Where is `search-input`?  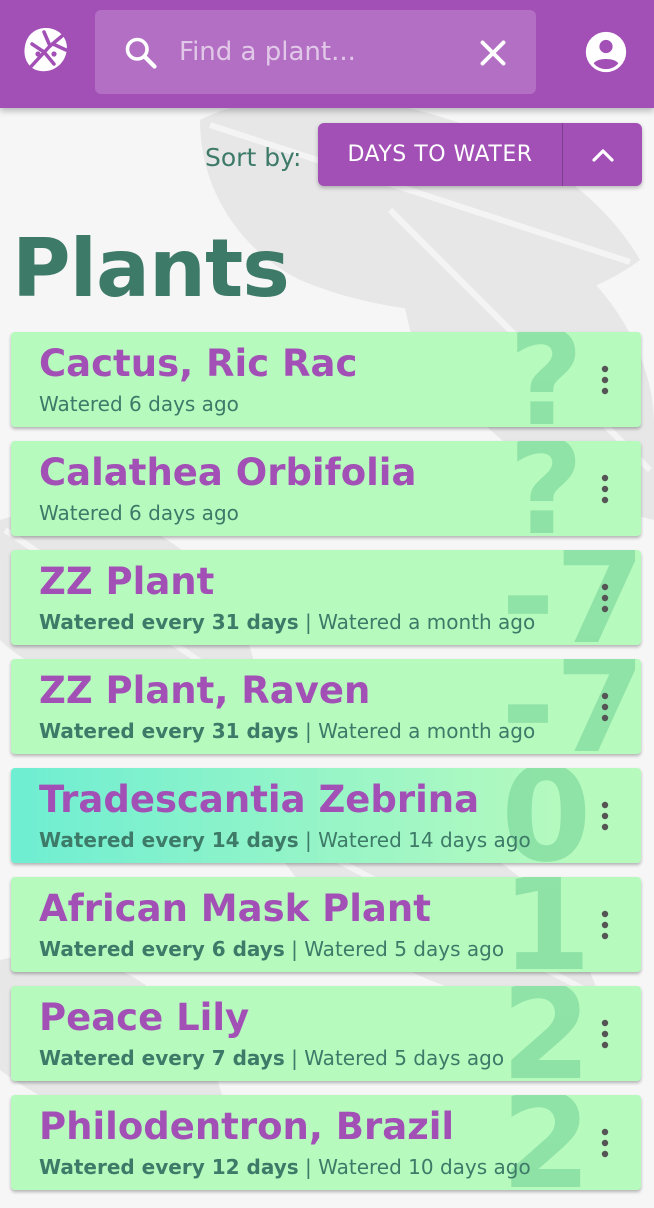
search-input is located at coordinates (324, 52).